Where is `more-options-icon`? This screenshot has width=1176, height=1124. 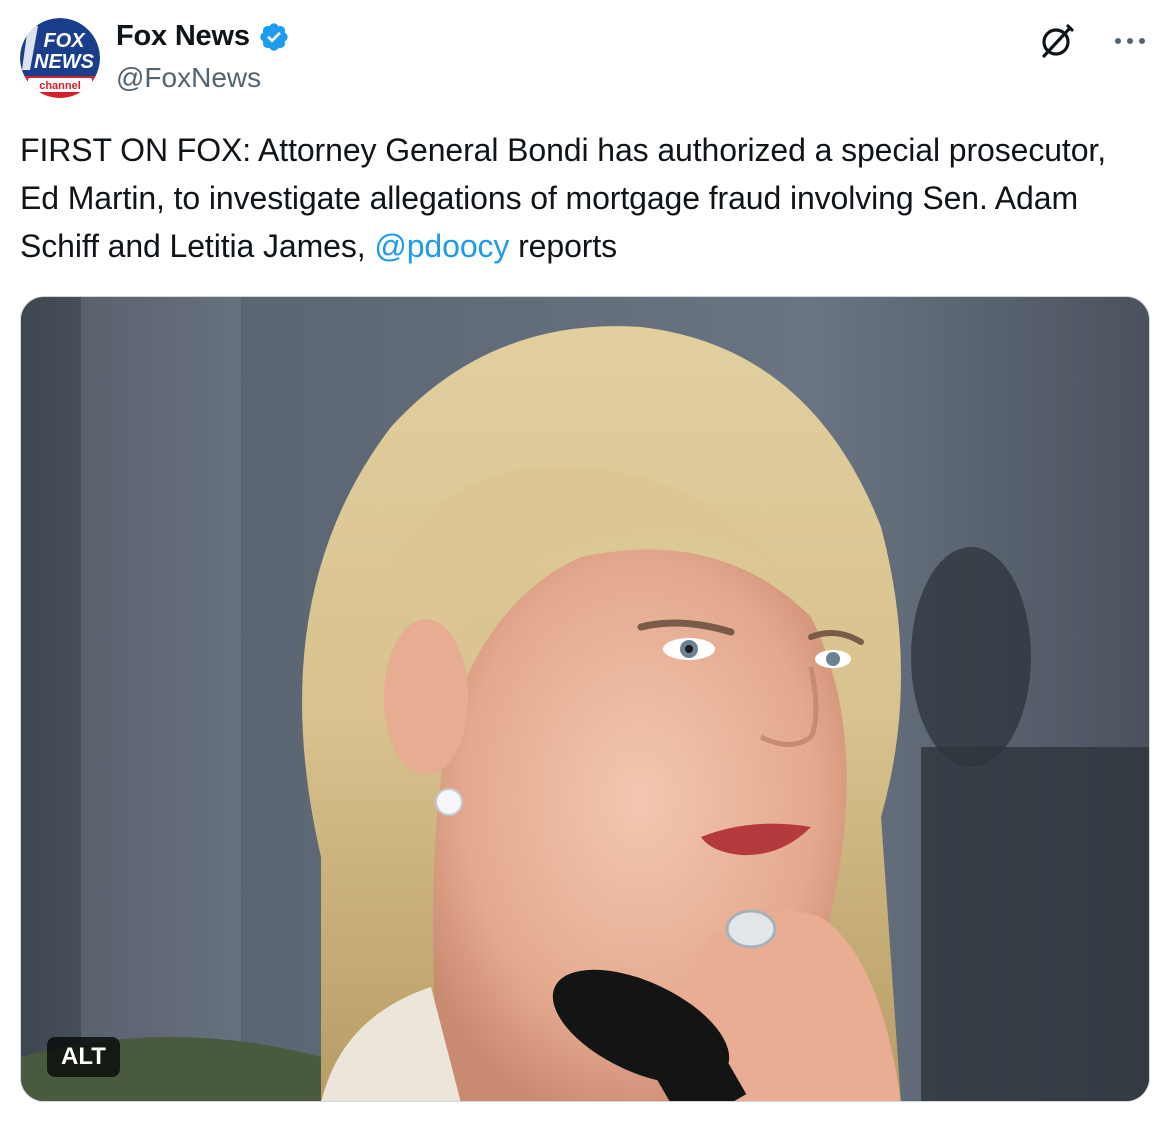 more-options-icon is located at coordinates (1130, 41).